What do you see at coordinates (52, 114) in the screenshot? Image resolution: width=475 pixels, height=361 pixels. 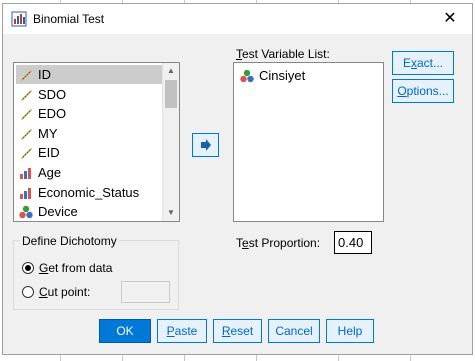 I see `variable-list-item-label: EDO` at bounding box center [52, 114].